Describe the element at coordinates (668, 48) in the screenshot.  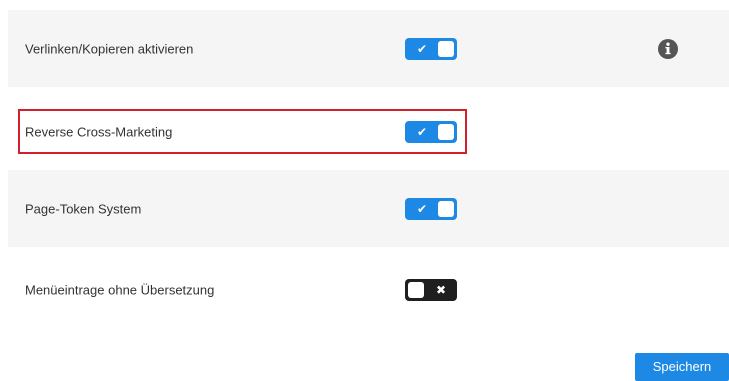
I see `info-icon` at that location.